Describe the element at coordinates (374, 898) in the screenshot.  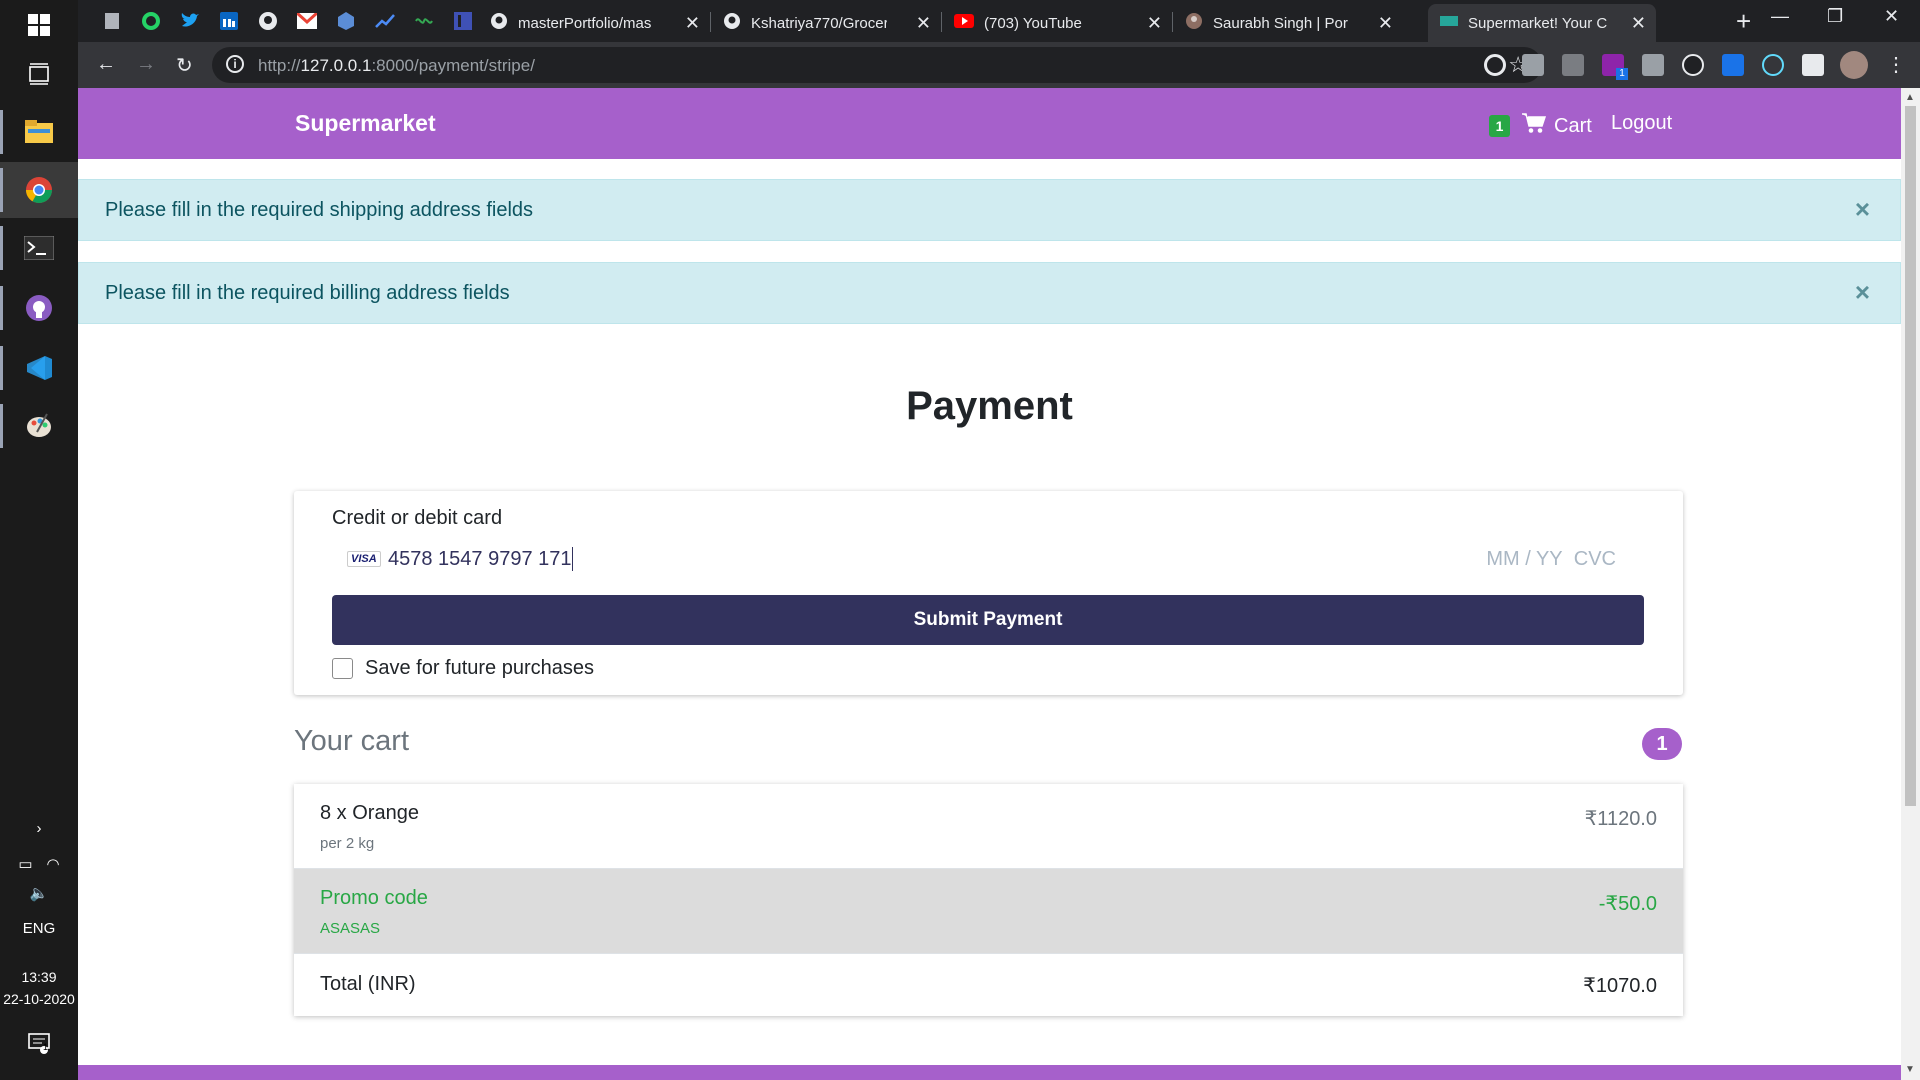
I see `promo-label: Promo code` at that location.